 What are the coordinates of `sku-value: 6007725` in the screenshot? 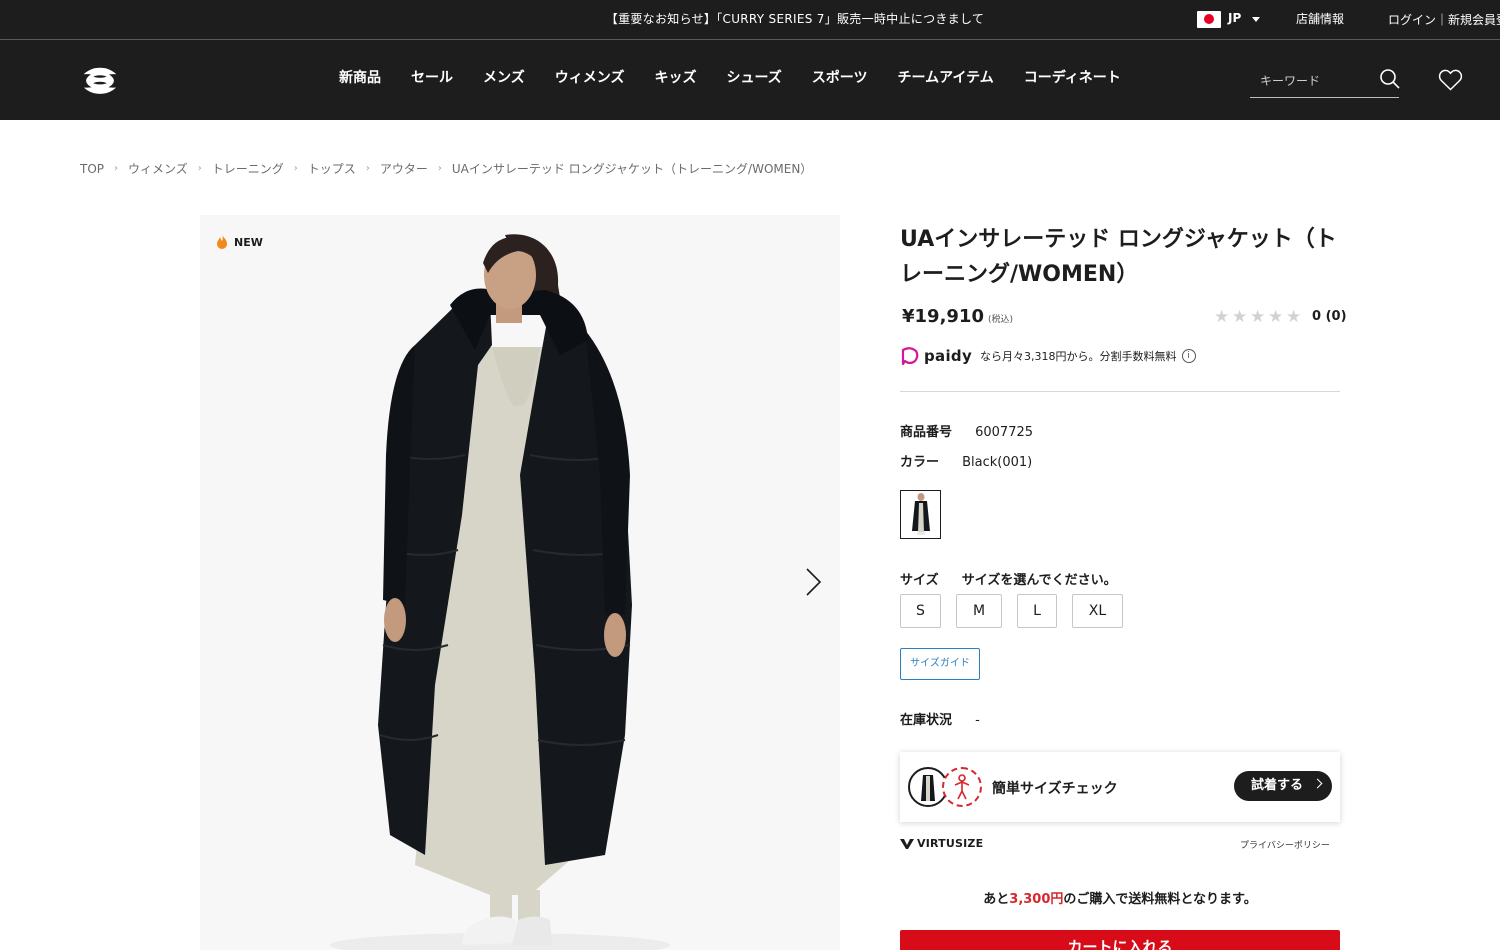 It's located at (1004, 432).